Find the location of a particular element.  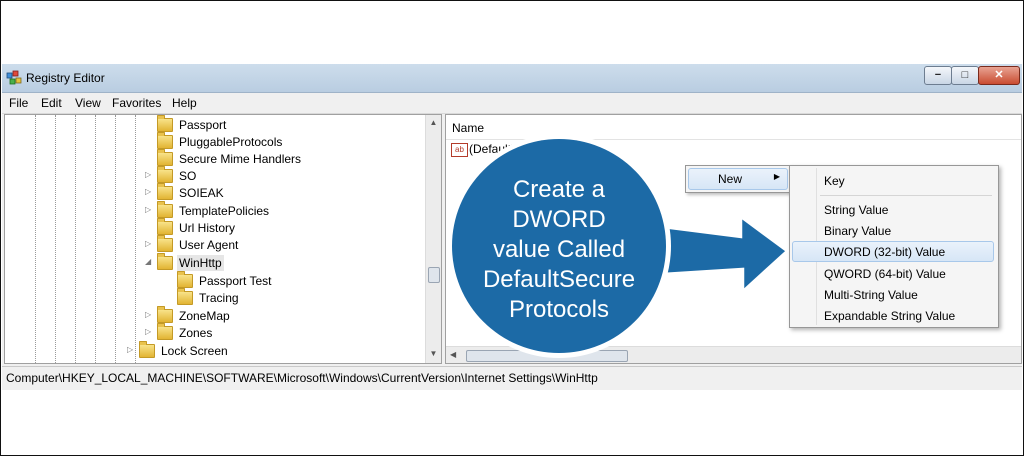

submenu-item-label: String Value is located at coordinates (856, 210).